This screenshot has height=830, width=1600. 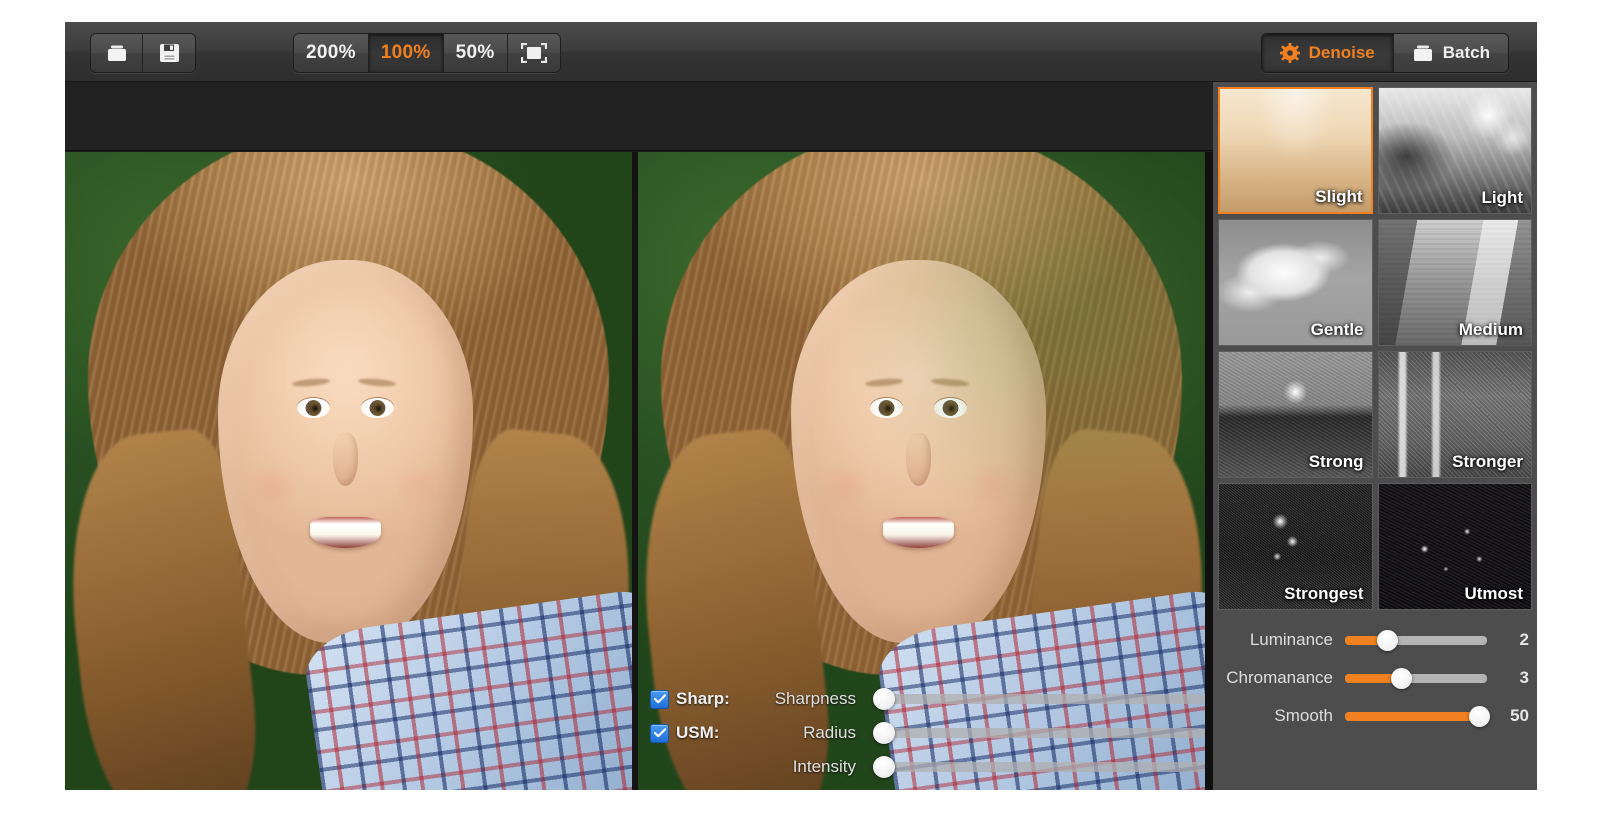 What do you see at coordinates (1336, 461) in the screenshot?
I see `preset-label: Strong` at bounding box center [1336, 461].